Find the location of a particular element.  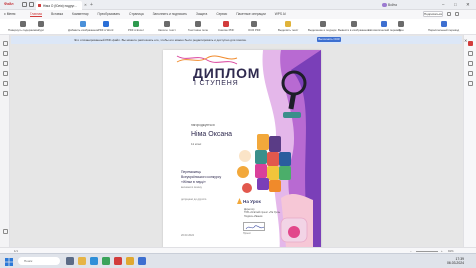

toolbar-button: Выделение и подчерк. is located at coordinates (323, 26).